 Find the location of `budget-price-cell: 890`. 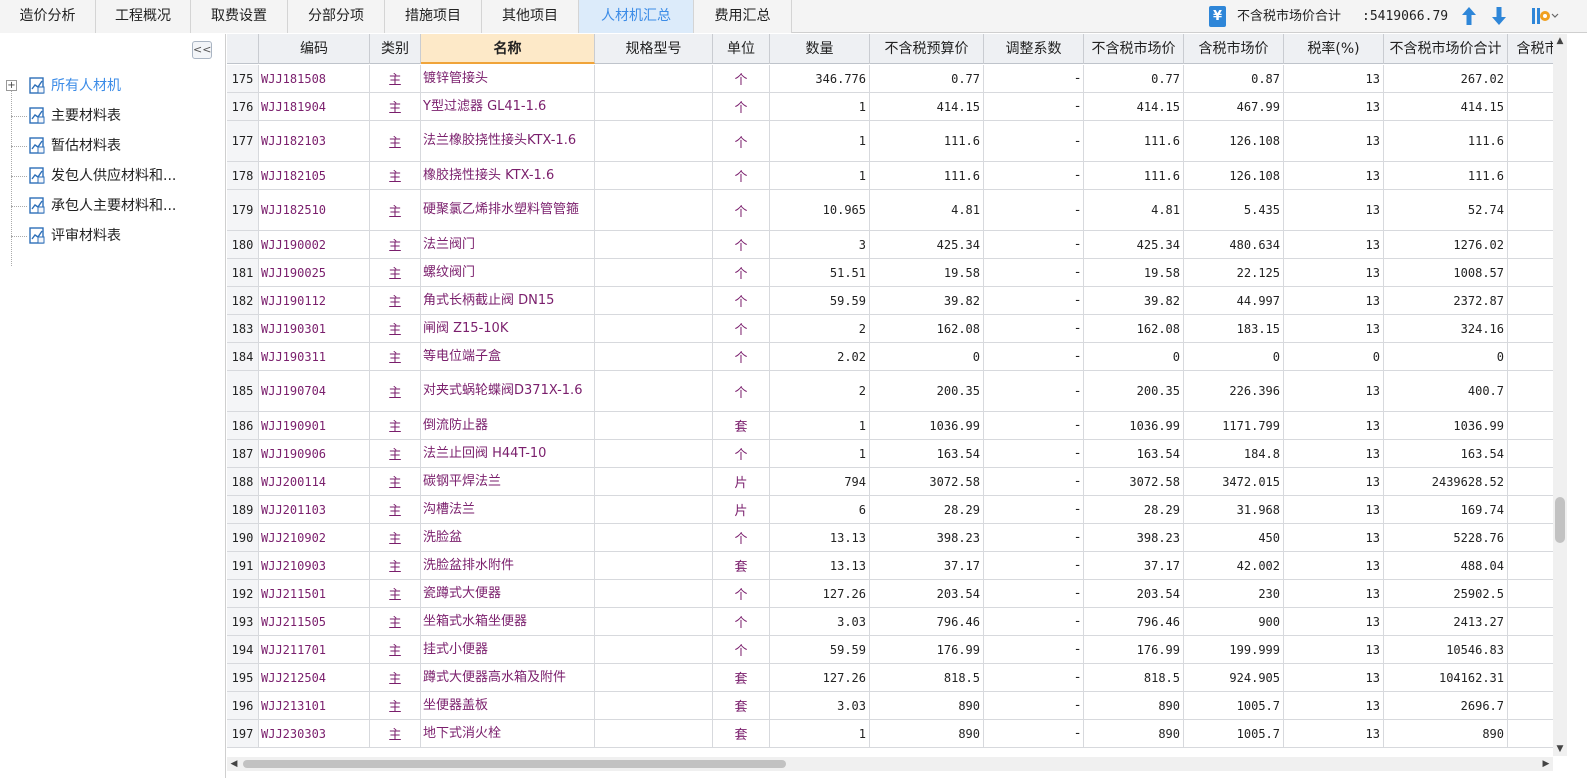

budget-price-cell: 890 is located at coordinates (927, 733).